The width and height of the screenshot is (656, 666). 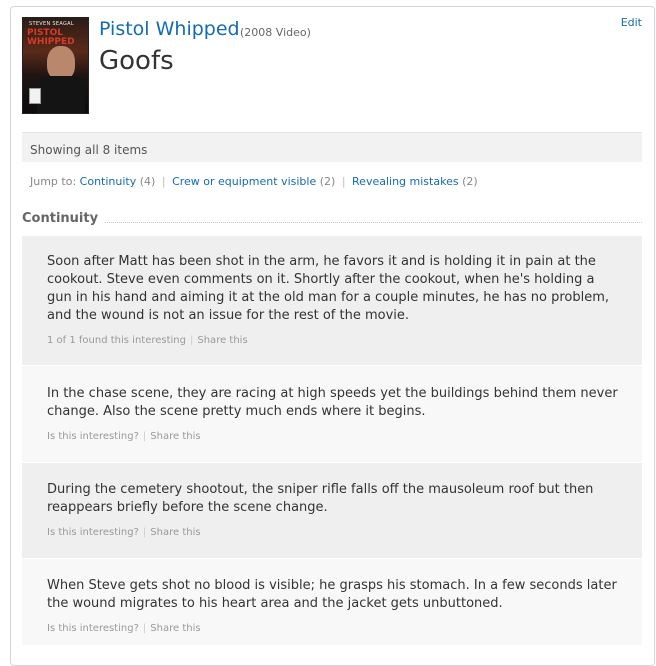 I want to click on poster-credit: STEVEN SEAGAL, so click(x=51, y=24).